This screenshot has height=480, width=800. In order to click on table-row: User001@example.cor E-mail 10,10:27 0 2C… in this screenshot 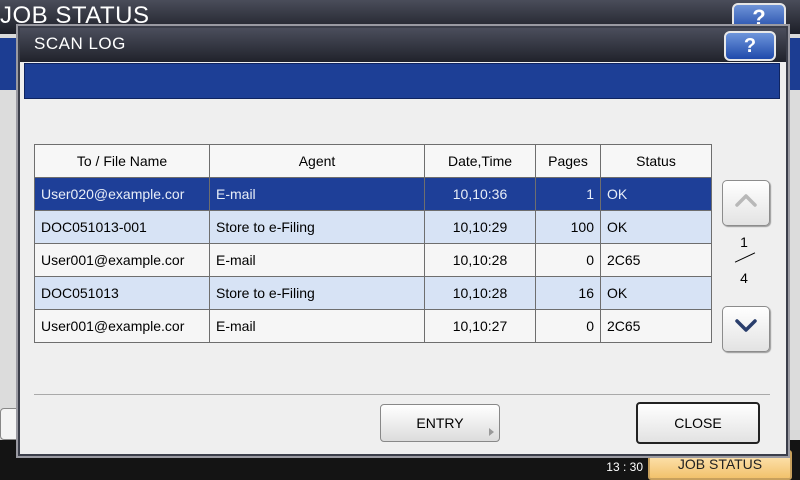, I will do `click(373, 326)`.